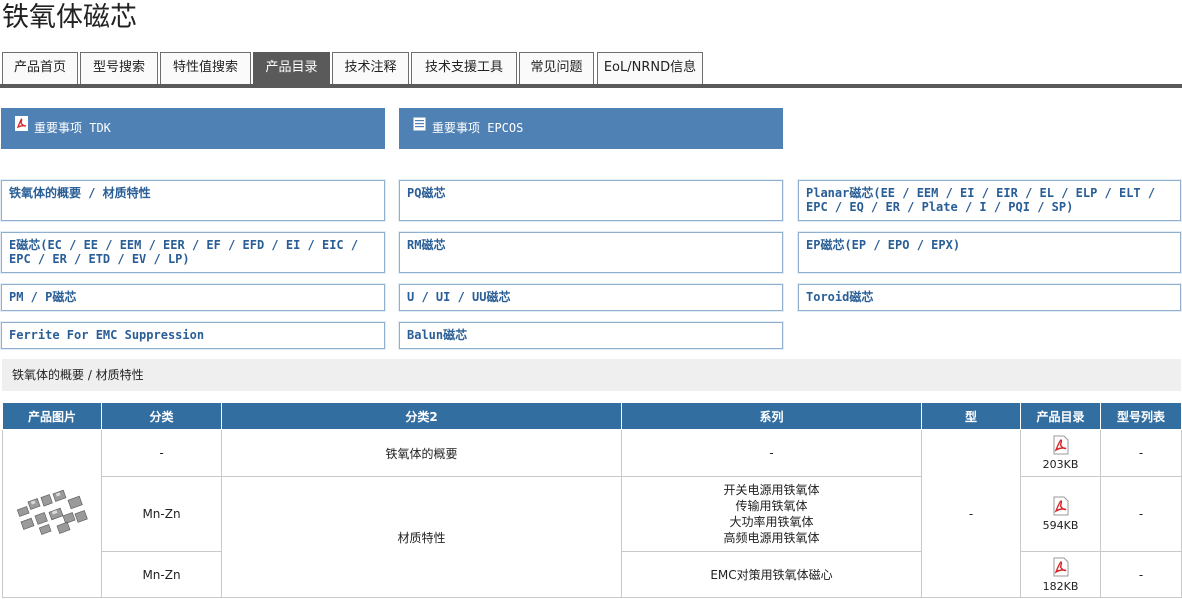 The image size is (1182, 599). I want to click on tab-part-search: 型号搜索, so click(119, 68).